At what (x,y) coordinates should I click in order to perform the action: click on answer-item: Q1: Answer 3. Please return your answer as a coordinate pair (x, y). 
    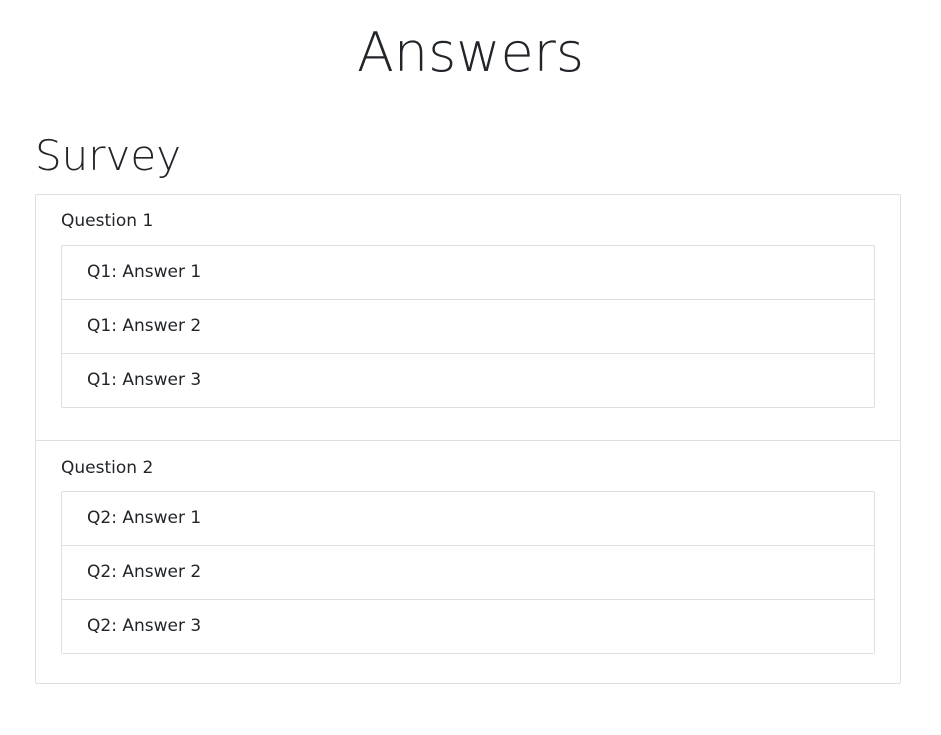
    Looking at the image, I should click on (468, 380).